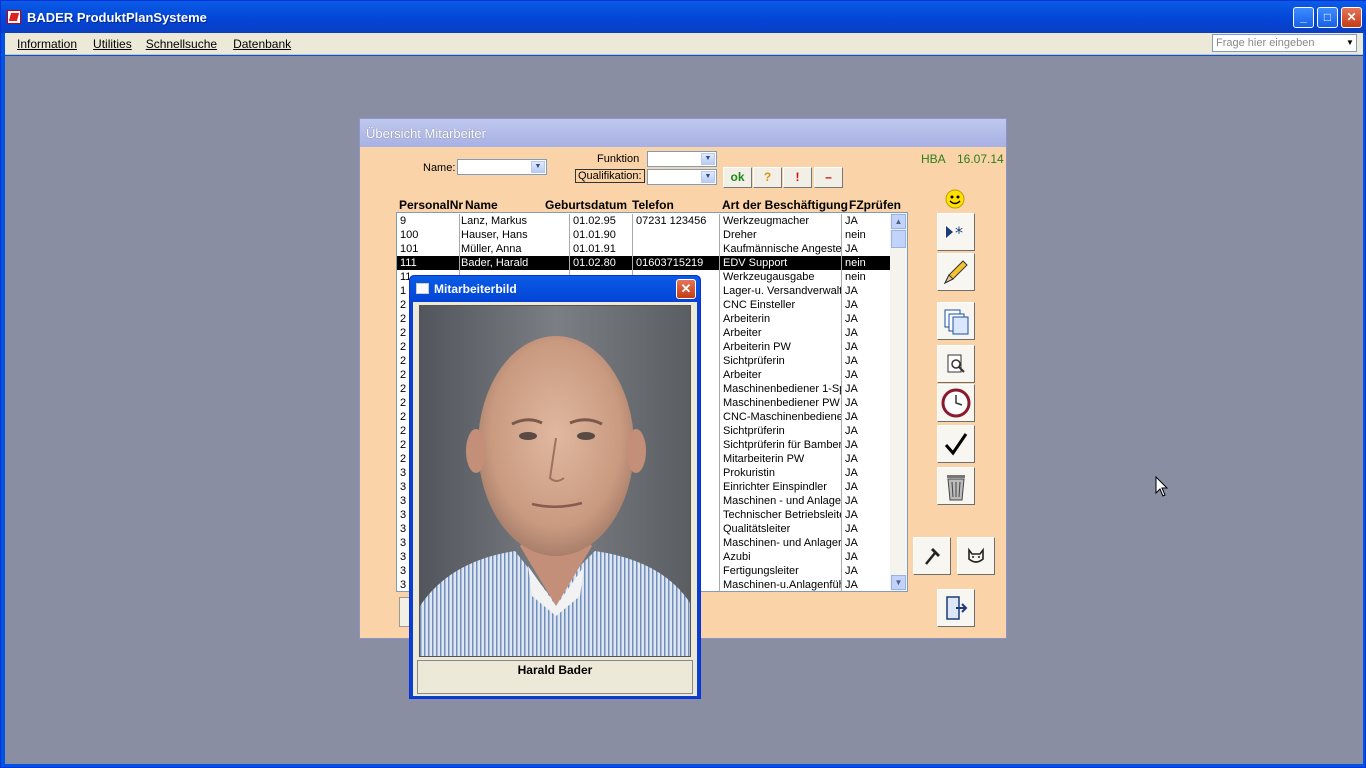 The image size is (1366, 768). What do you see at coordinates (555, 481) in the screenshot?
I see `portrait-image` at bounding box center [555, 481].